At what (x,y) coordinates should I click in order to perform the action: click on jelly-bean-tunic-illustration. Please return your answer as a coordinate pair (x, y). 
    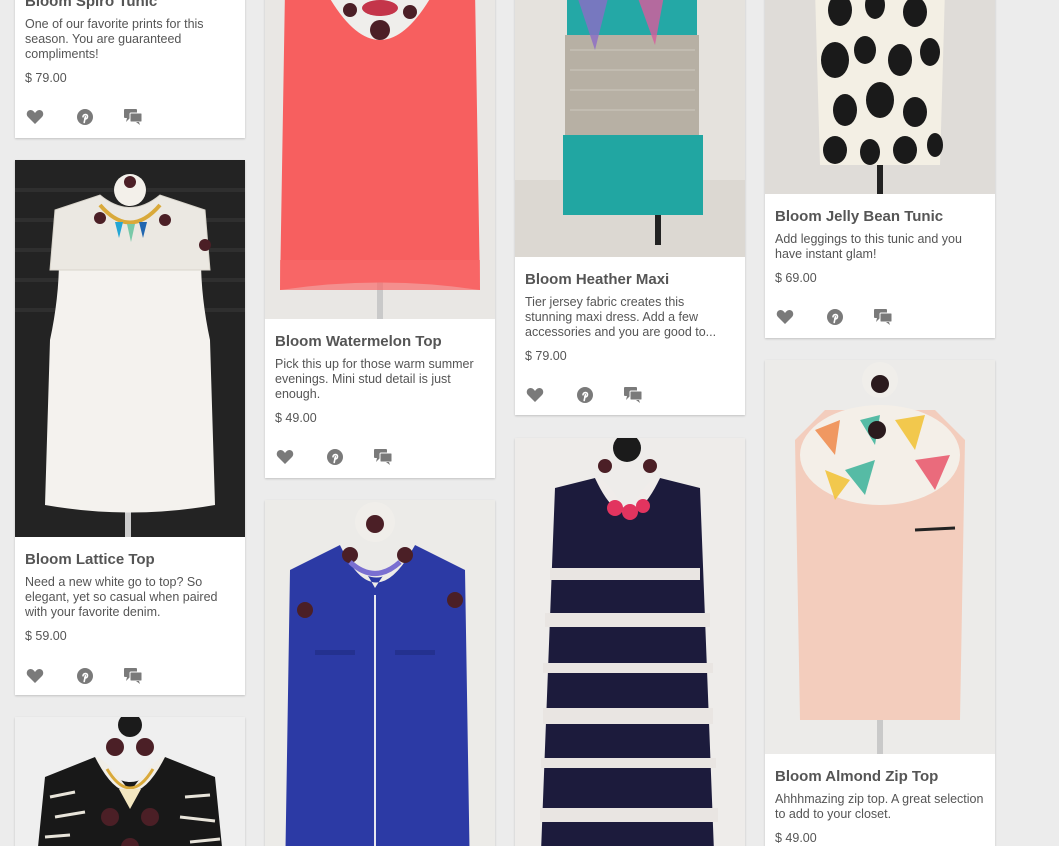
    Looking at the image, I should click on (880, 97).